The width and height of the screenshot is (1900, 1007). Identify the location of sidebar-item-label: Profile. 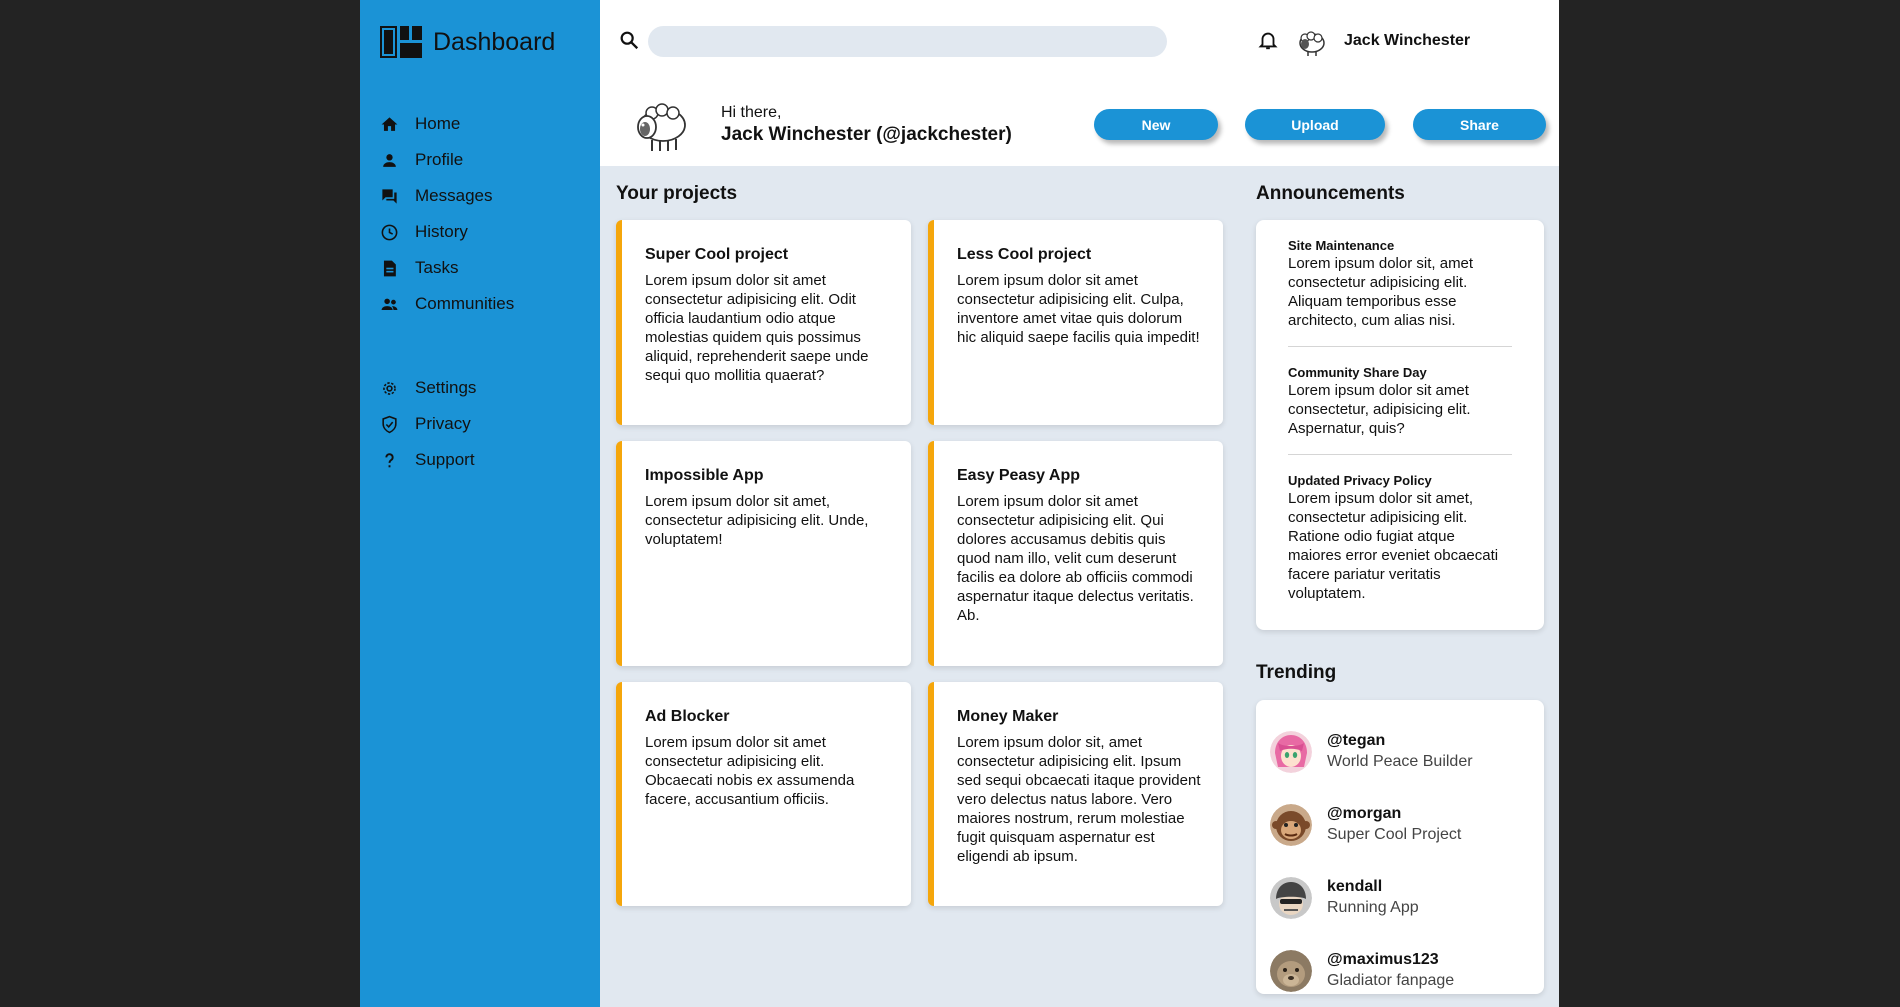
(439, 159).